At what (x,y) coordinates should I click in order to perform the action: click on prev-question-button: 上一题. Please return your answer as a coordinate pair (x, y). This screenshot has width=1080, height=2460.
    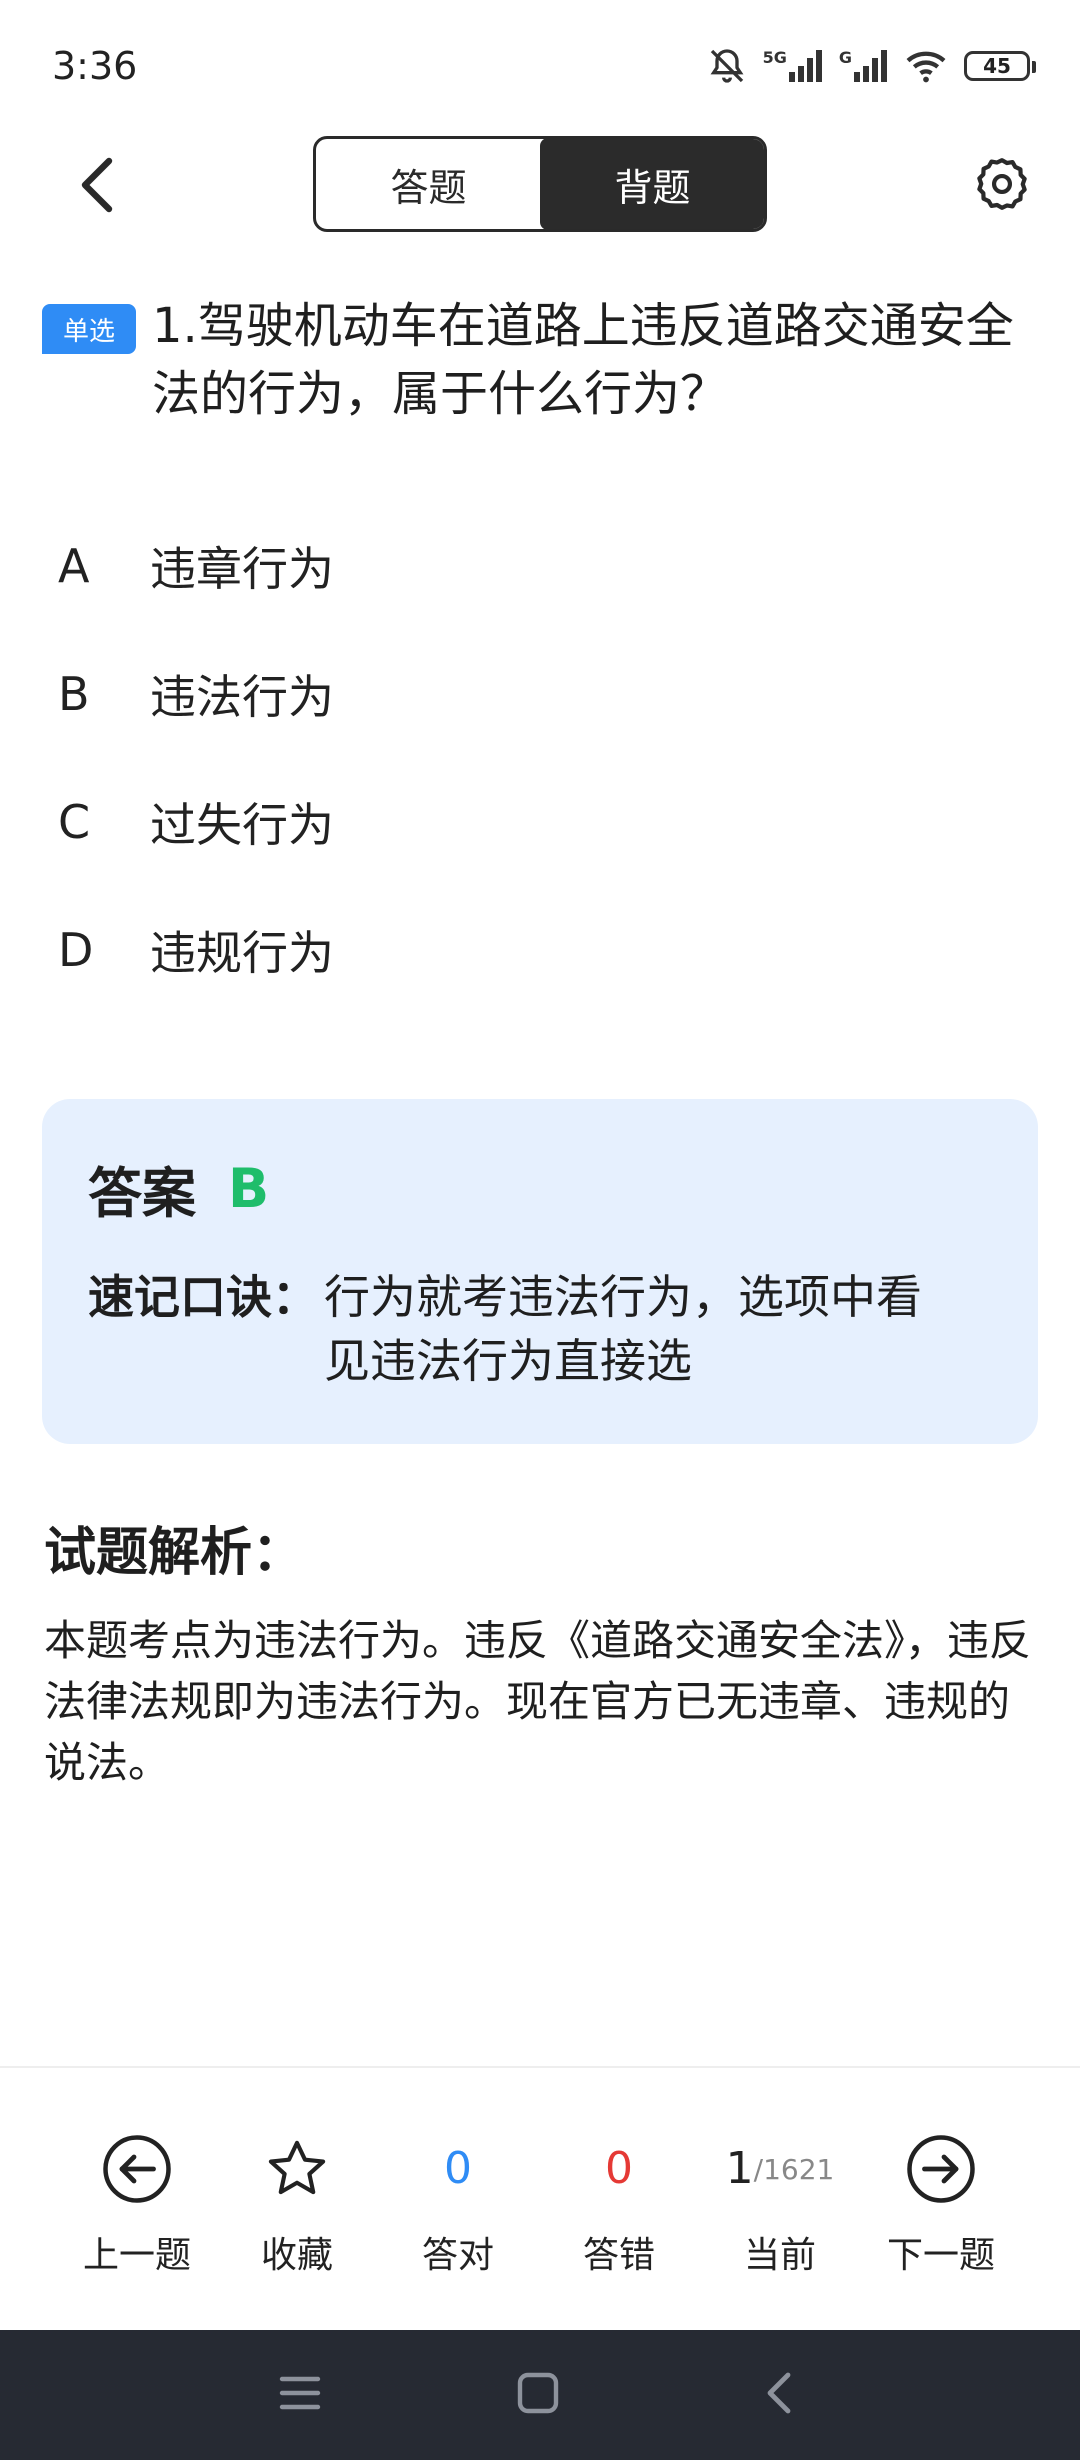
    Looking at the image, I should click on (137, 2202).